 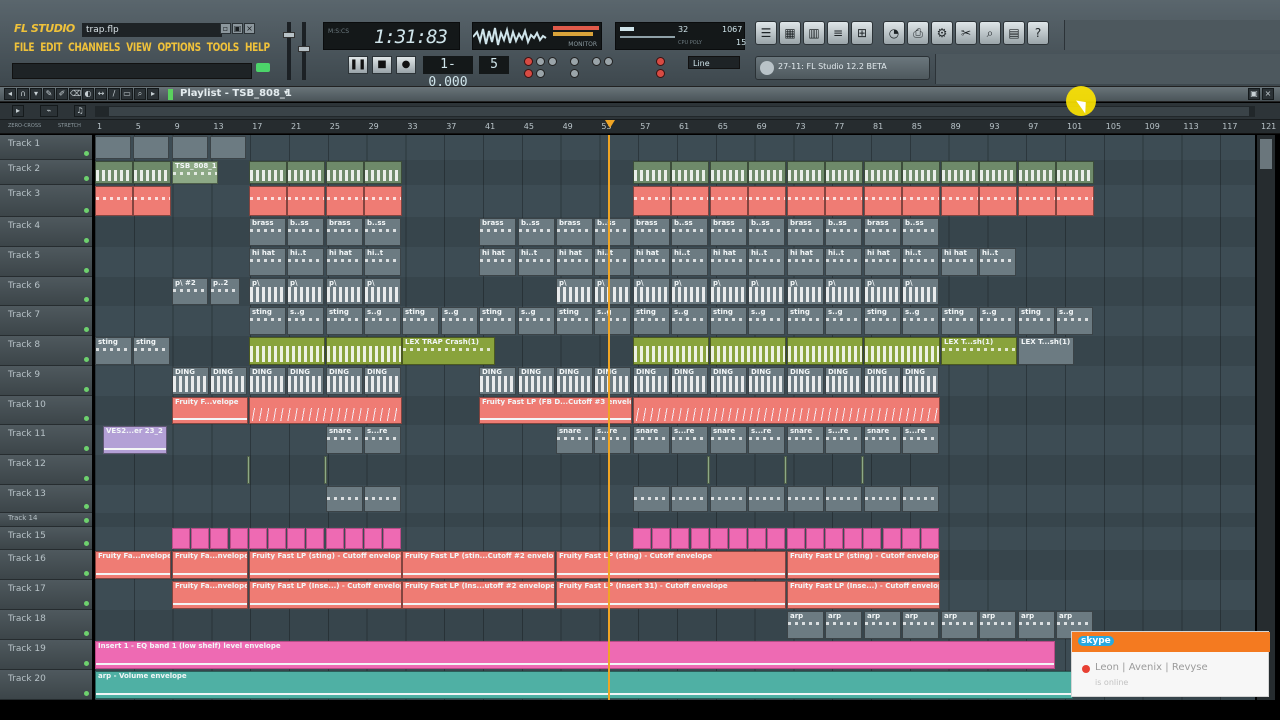 I want to click on playlist-clip: LEX T...sh(1), so click(x=1046, y=351).